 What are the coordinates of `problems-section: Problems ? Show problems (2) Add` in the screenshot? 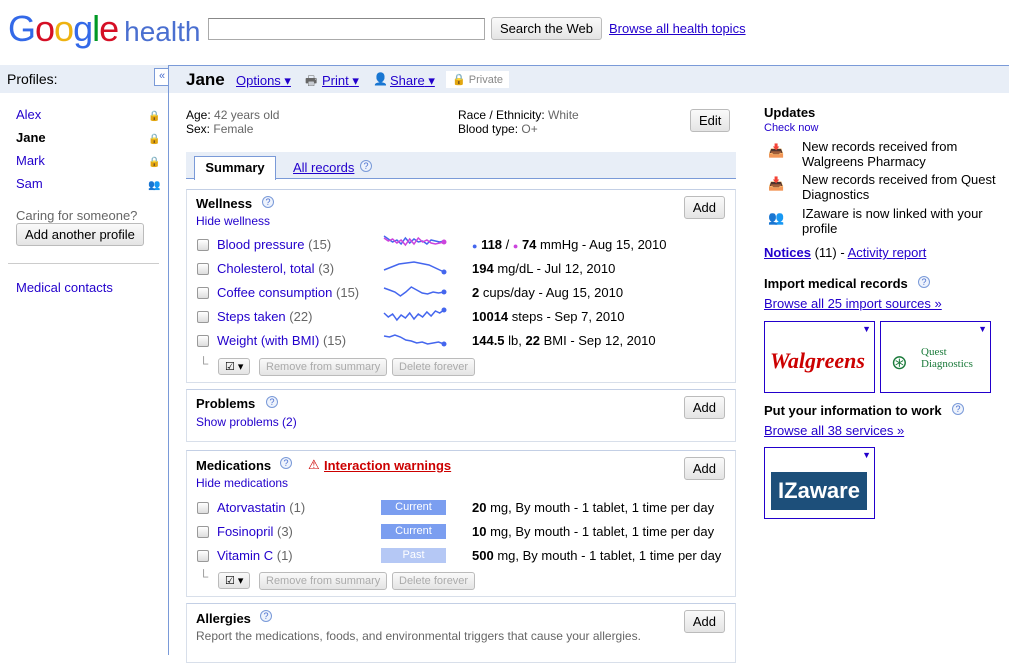 It's located at (461, 415).